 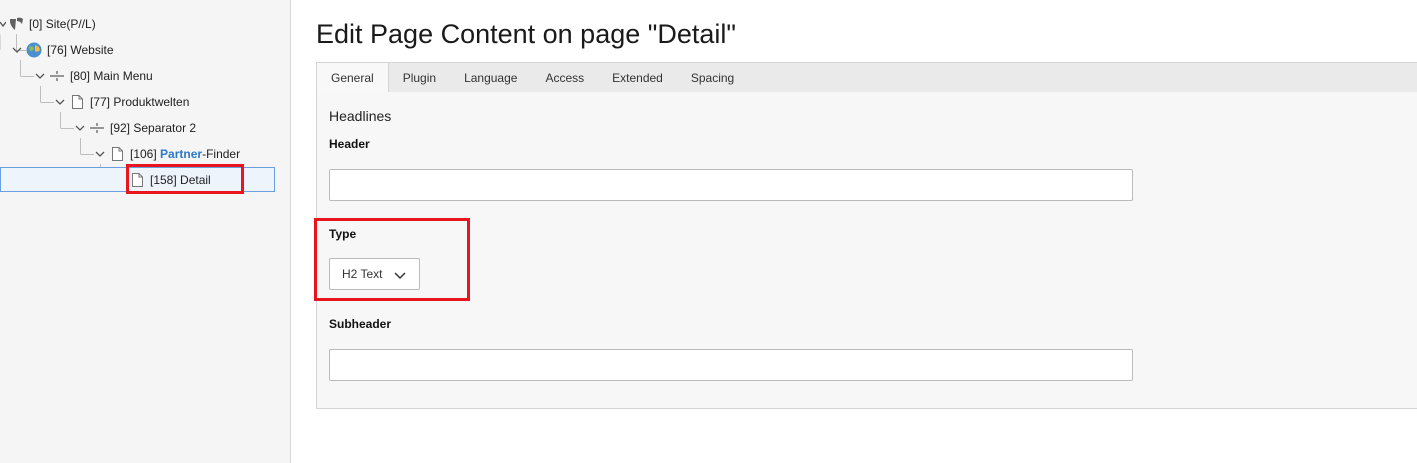 What do you see at coordinates (564, 77) in the screenshot?
I see `tab-access: Access` at bounding box center [564, 77].